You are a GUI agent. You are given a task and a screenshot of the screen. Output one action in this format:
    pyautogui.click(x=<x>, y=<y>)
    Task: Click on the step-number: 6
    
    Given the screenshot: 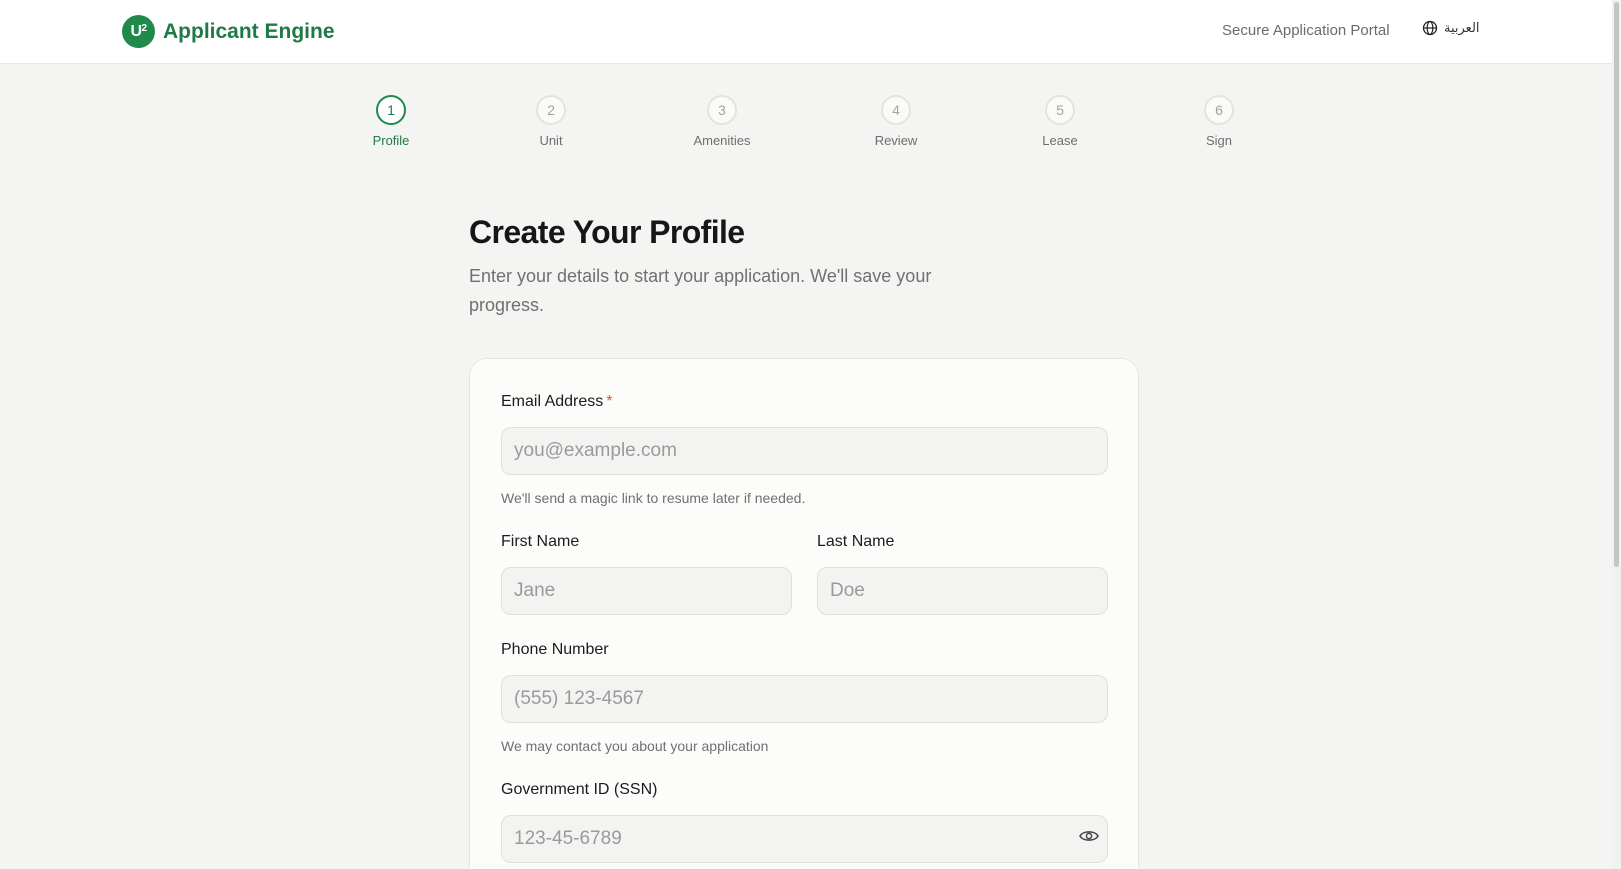 What is the action you would take?
    pyautogui.click(x=1219, y=110)
    